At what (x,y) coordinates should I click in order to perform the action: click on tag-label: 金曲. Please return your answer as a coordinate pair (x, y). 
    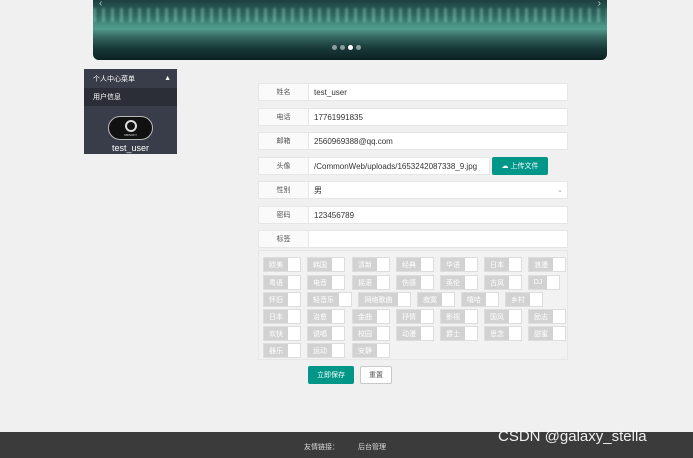
    Looking at the image, I should click on (365, 316).